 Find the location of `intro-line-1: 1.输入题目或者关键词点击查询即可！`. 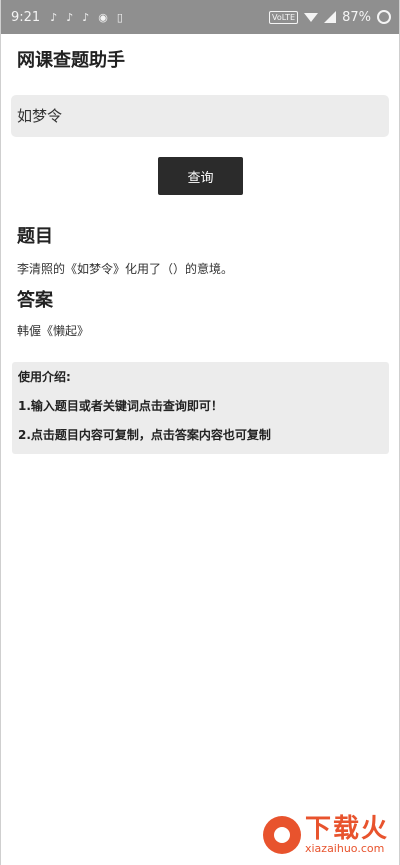

intro-line-1: 1.输入题目或者关键词点击查询即可！ is located at coordinates (120, 406).